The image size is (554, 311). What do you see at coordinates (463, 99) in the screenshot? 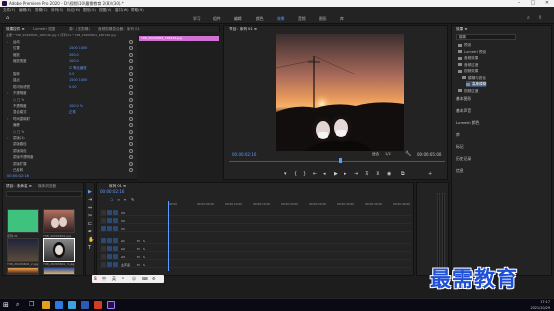
I see `panel-section-header: 基本图形` at bounding box center [463, 99].